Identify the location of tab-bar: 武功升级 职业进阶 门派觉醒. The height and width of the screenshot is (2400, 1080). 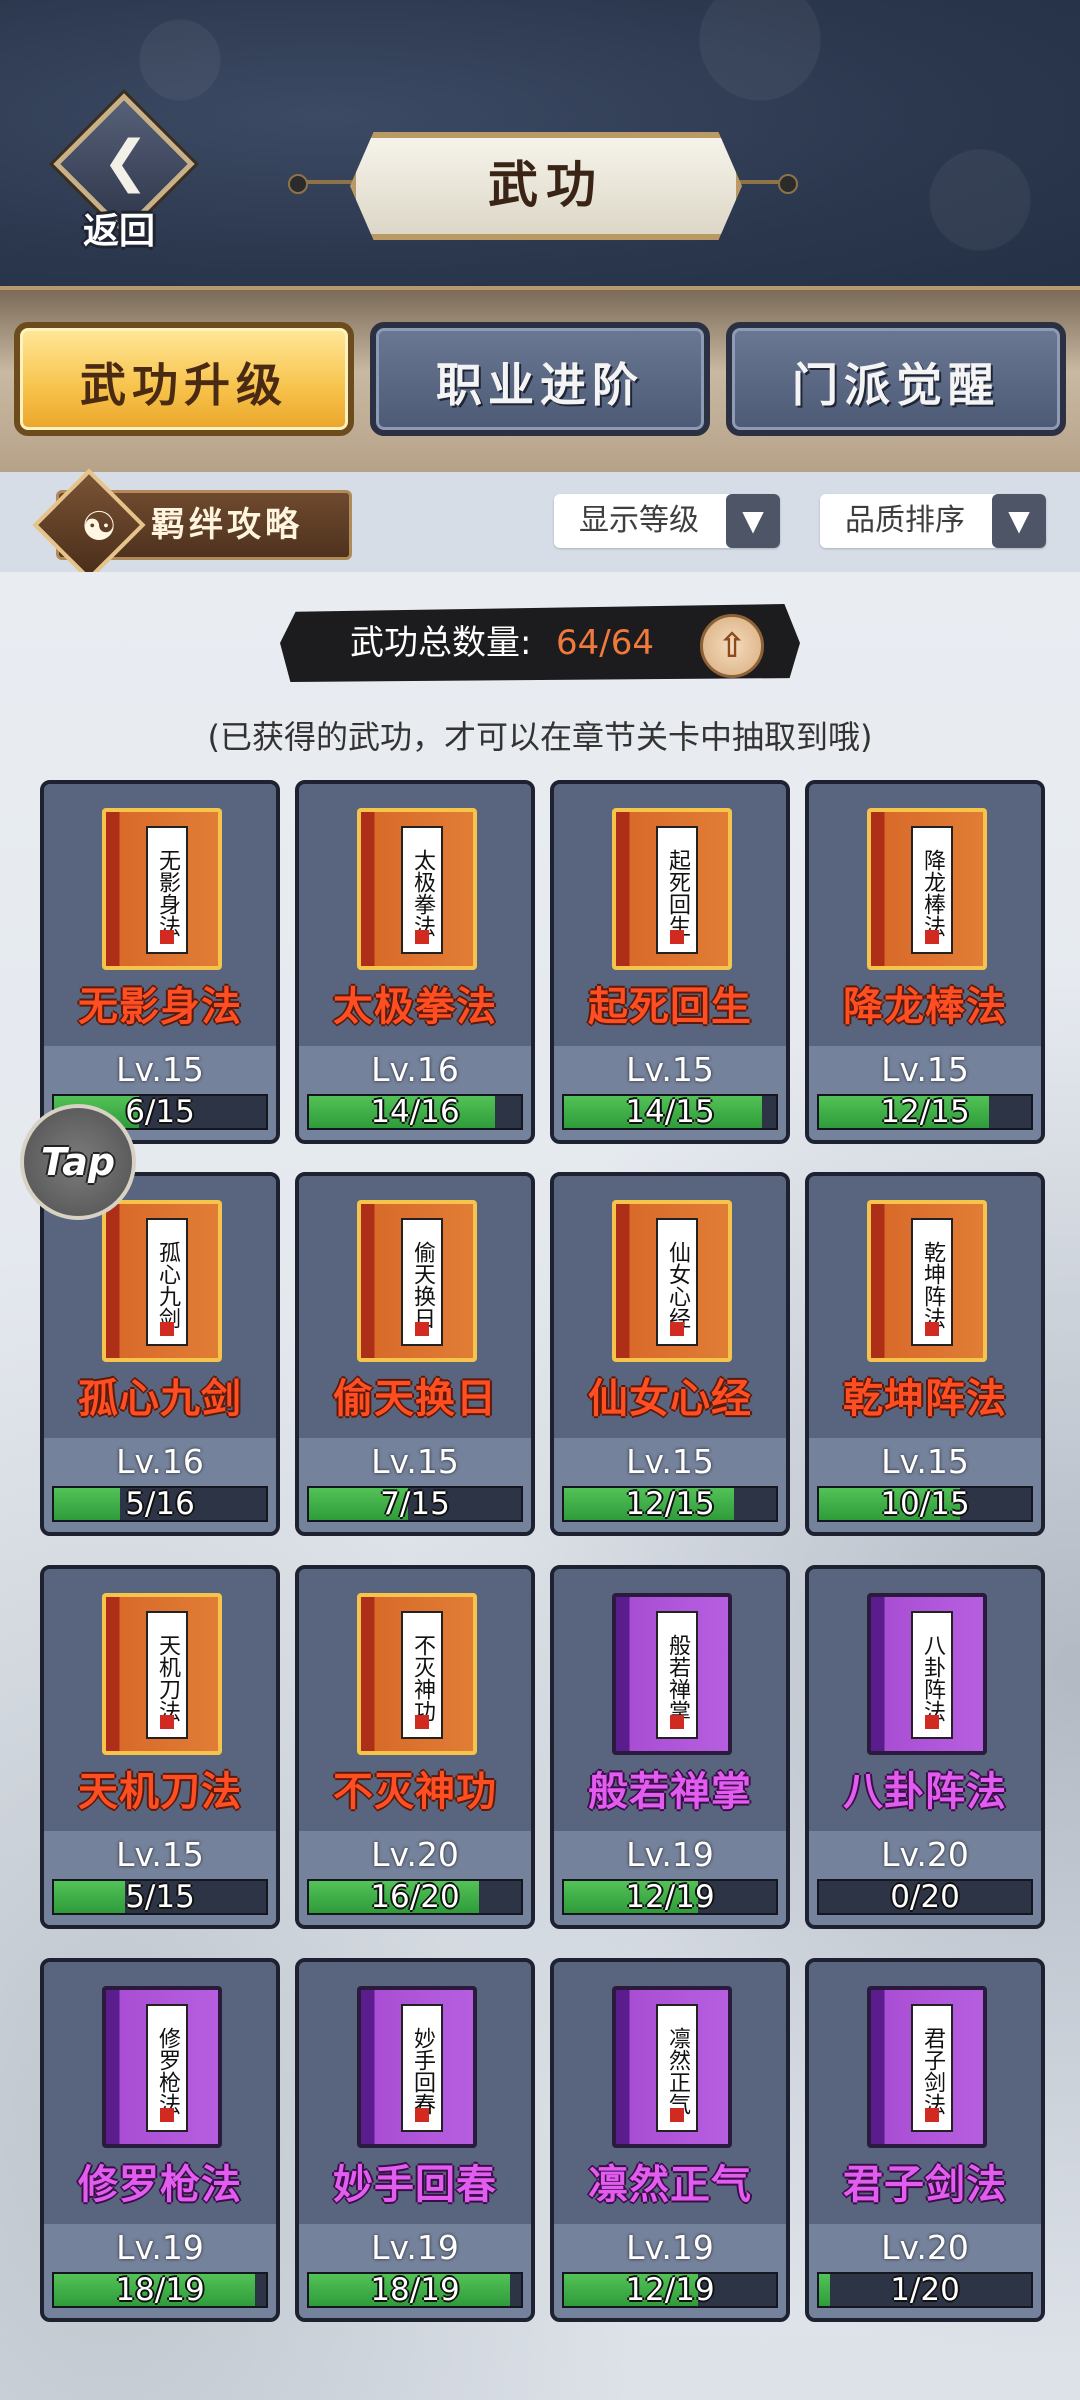
(540, 381).